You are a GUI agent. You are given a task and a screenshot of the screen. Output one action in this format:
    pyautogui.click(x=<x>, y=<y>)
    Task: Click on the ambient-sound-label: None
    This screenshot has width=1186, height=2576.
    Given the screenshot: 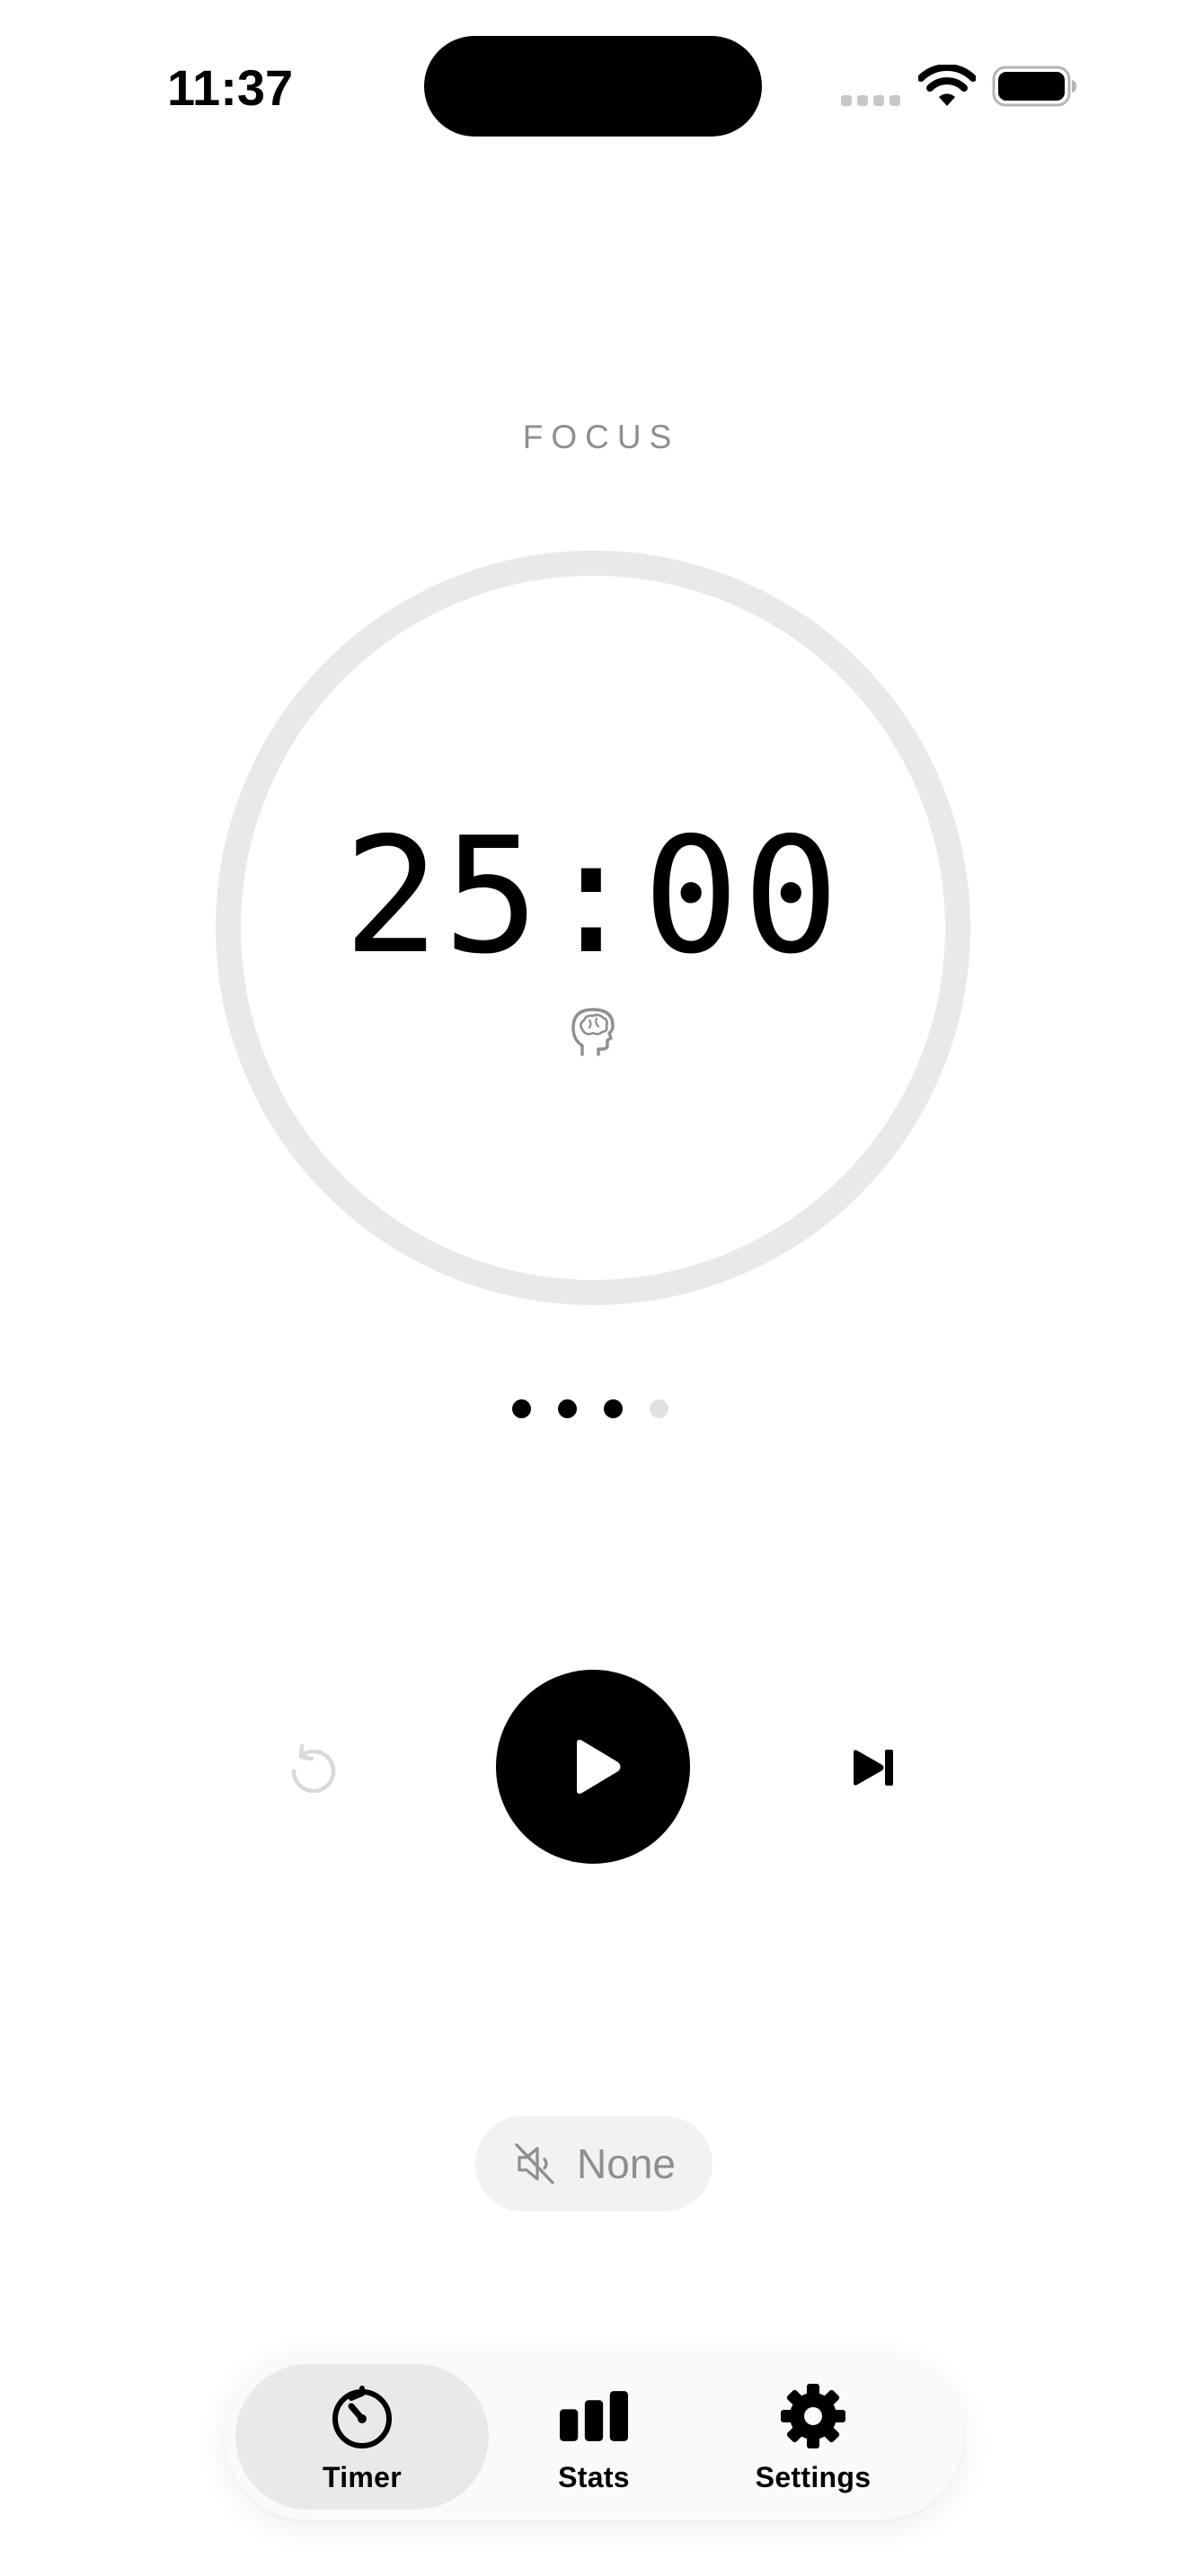 What is the action you would take?
    pyautogui.click(x=626, y=2163)
    